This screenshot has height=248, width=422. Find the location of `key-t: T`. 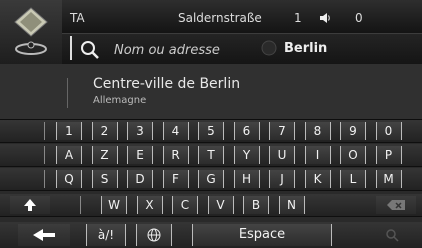

key-t: T is located at coordinates (211, 155).